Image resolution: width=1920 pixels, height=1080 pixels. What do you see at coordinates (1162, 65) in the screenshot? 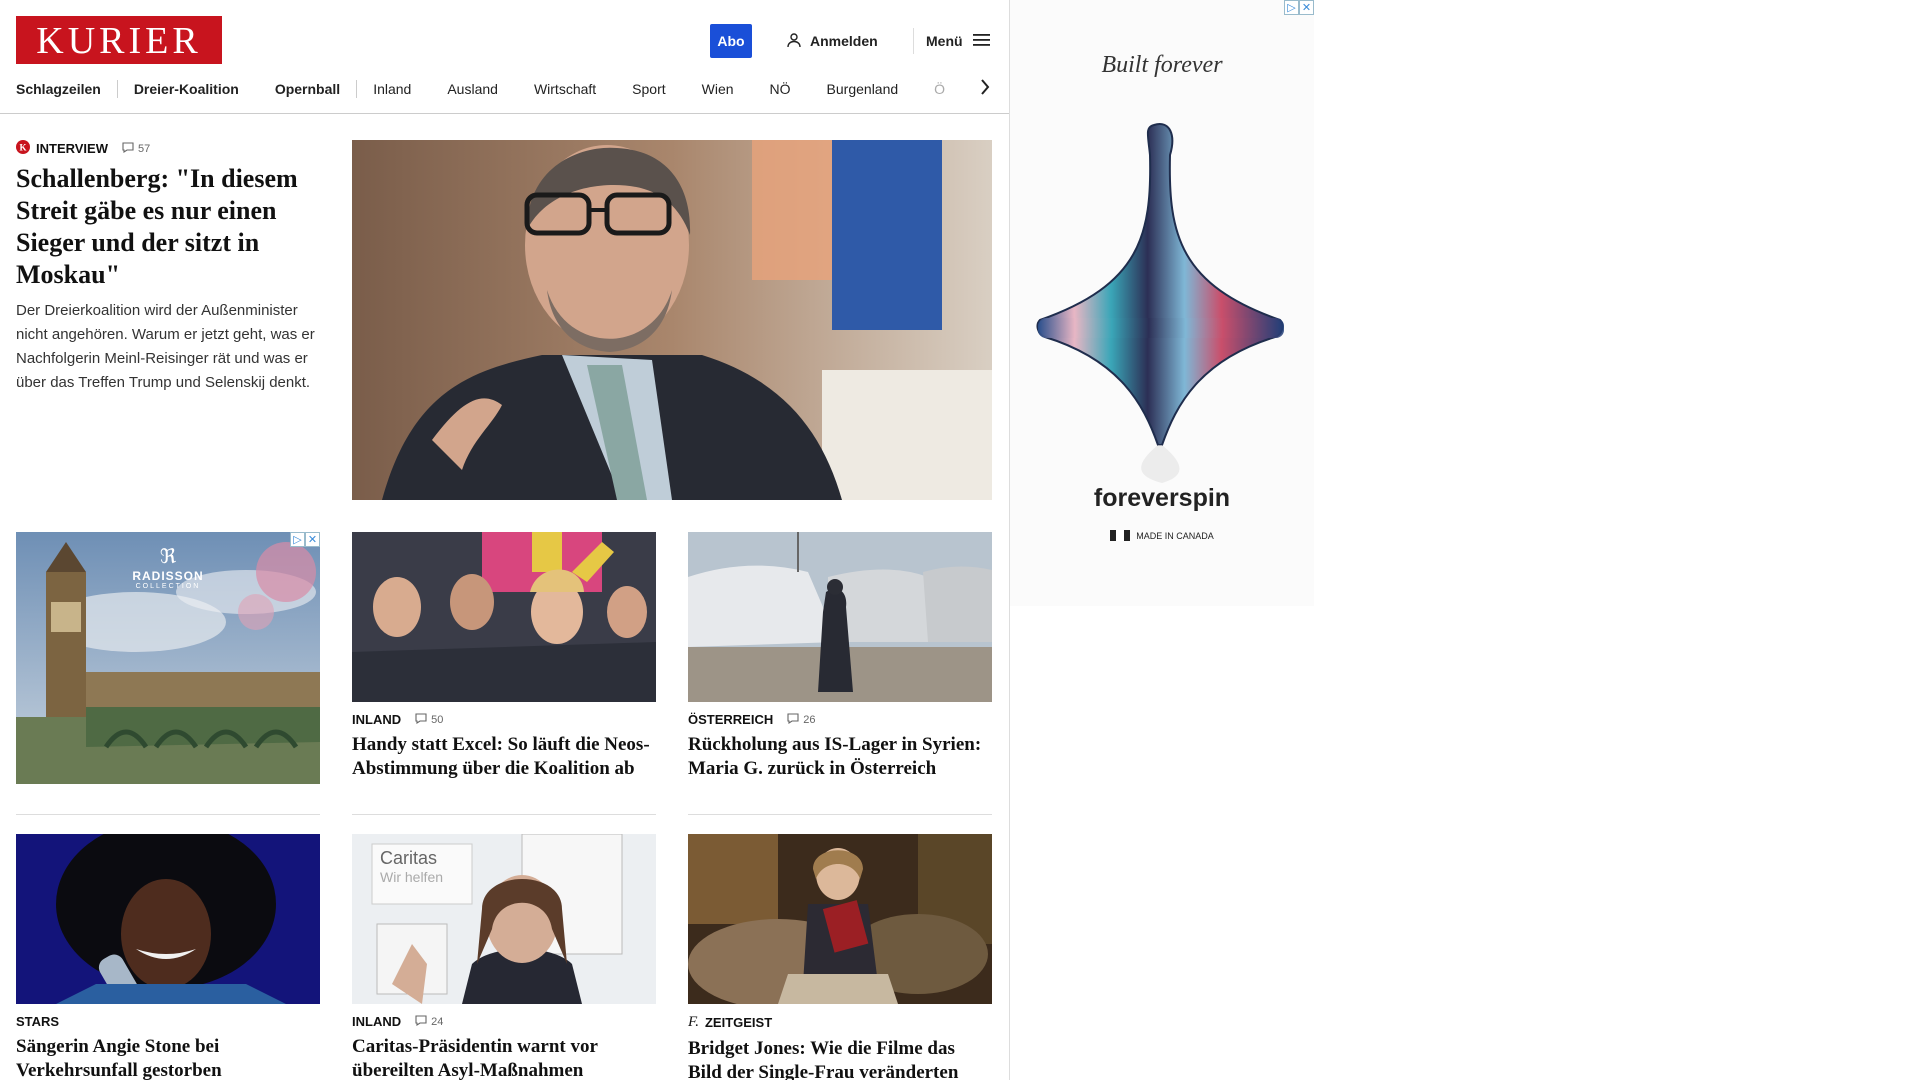
I see `ad-tagline: Built forever` at bounding box center [1162, 65].